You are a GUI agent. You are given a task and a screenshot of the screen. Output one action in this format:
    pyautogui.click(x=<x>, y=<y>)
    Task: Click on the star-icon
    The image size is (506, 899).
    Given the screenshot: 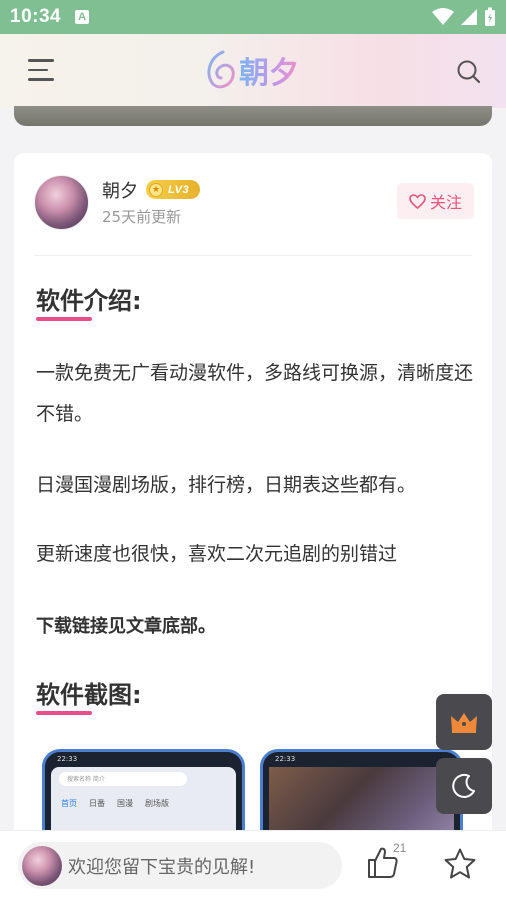 What is the action you would take?
    pyautogui.click(x=460, y=864)
    